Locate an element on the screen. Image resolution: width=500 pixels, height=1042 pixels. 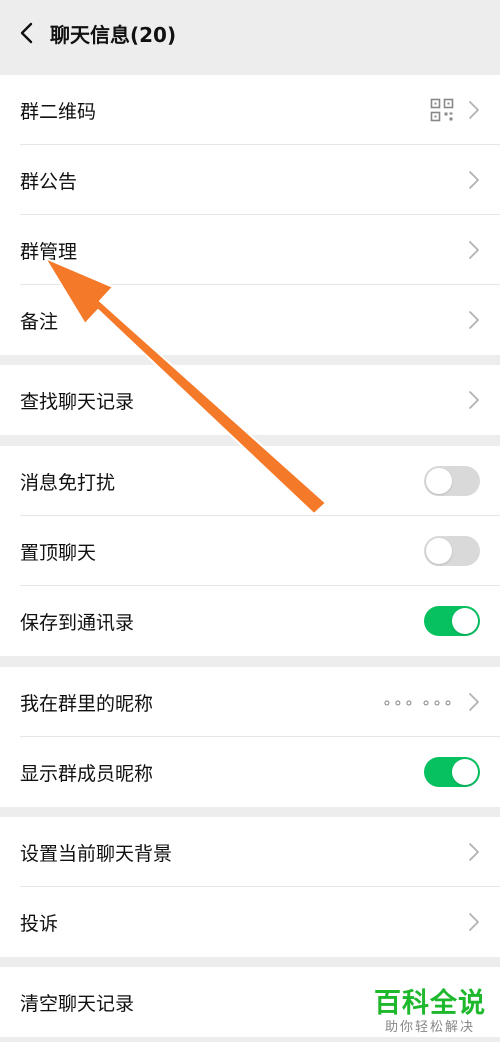
group-announcement-row: 群公告 is located at coordinates (250, 180).